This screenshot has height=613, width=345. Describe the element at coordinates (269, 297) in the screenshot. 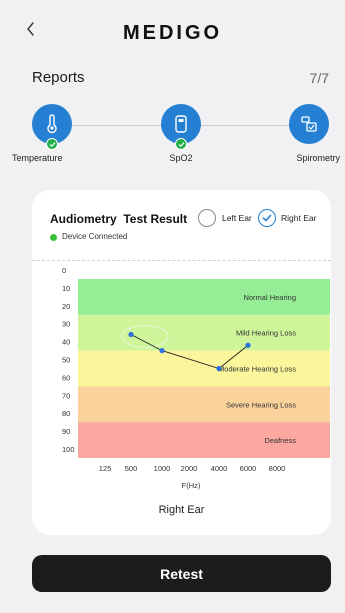

I see `band-label-0: Normal Hearing` at that location.